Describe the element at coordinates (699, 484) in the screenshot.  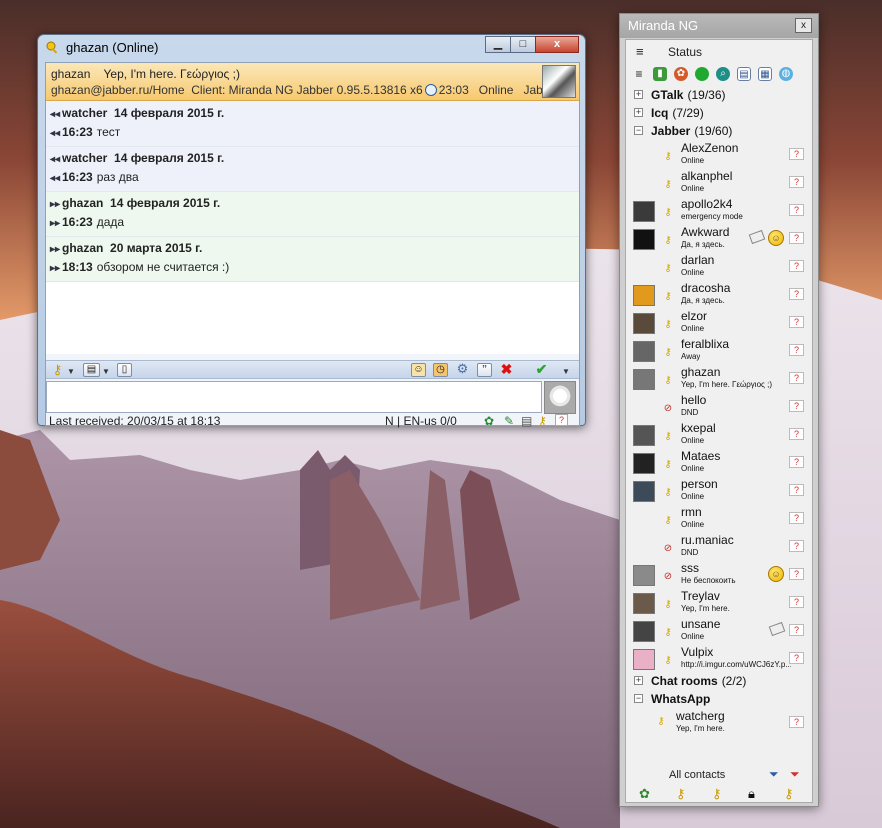
I see `contact-name: person` at that location.